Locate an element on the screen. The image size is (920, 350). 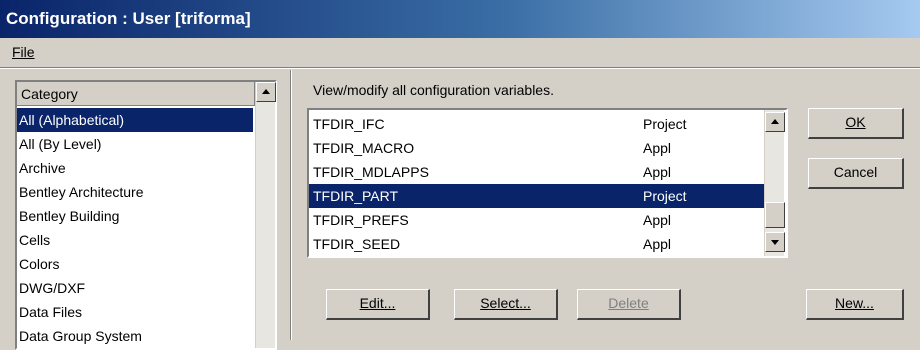
category-item: Data Group System is located at coordinates (135, 336).